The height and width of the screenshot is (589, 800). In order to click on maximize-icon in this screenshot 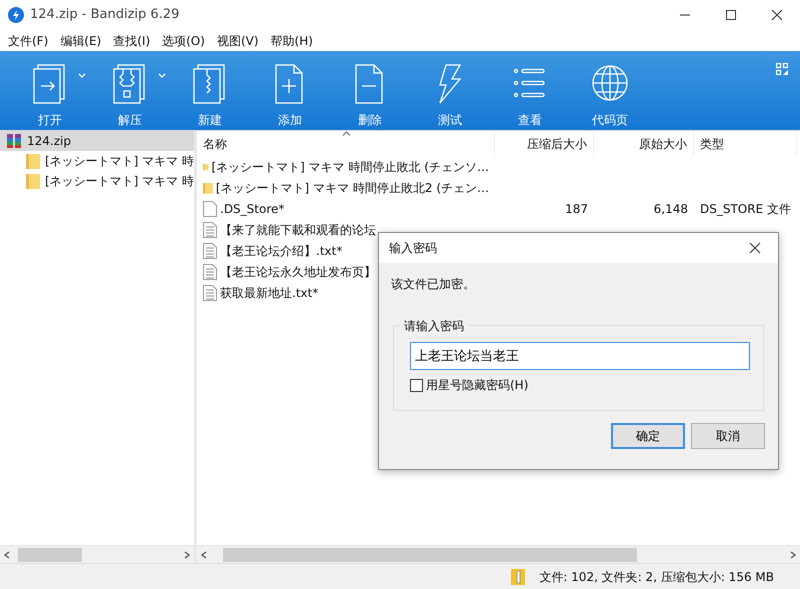, I will do `click(731, 15)`.